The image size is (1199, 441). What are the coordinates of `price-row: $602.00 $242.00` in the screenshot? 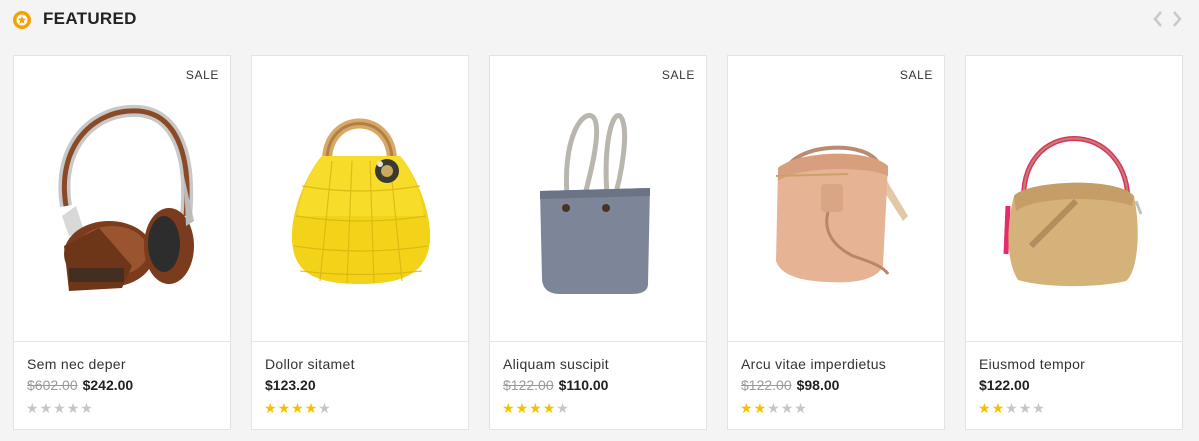 It's located at (80, 385).